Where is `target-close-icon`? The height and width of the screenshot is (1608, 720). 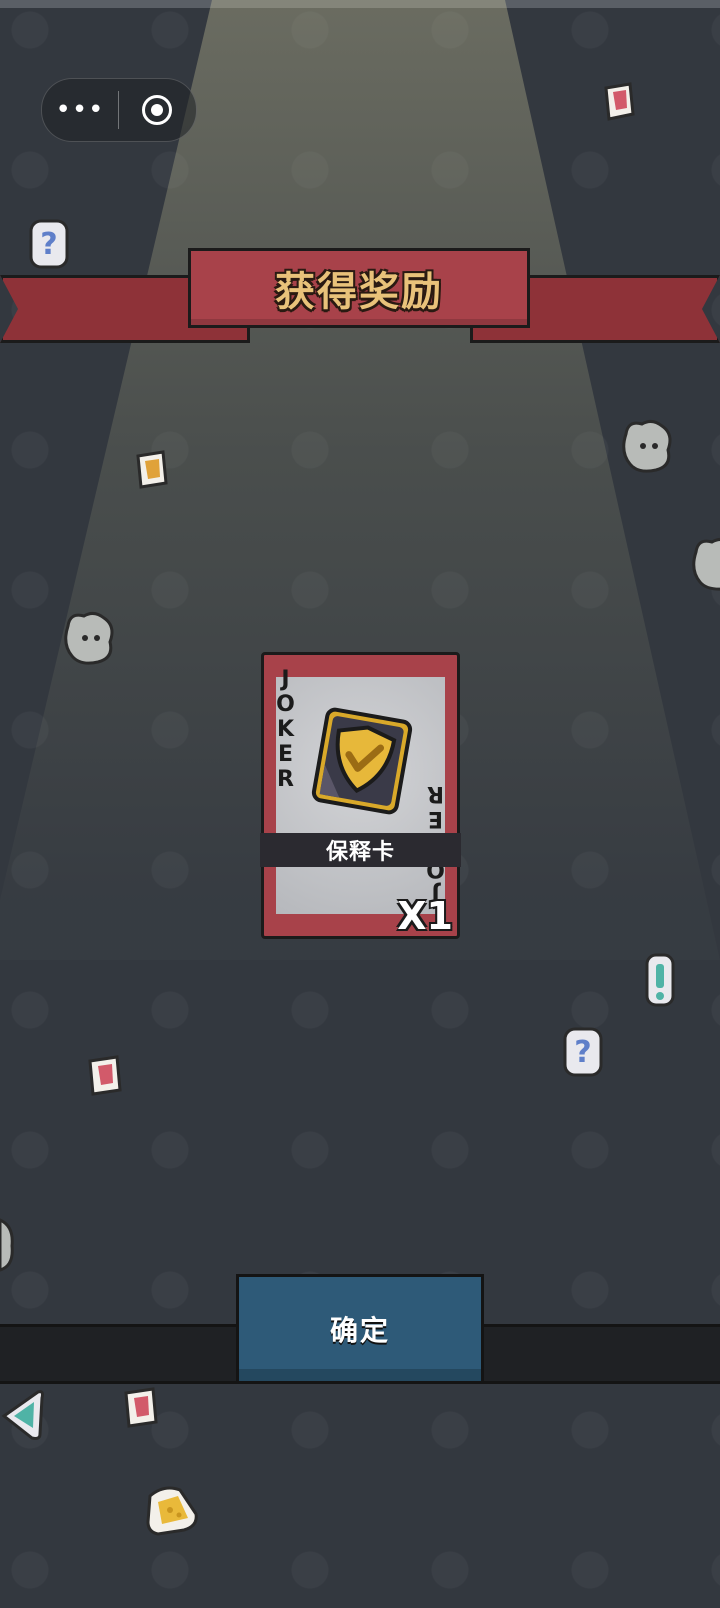 target-close-icon is located at coordinates (157, 110).